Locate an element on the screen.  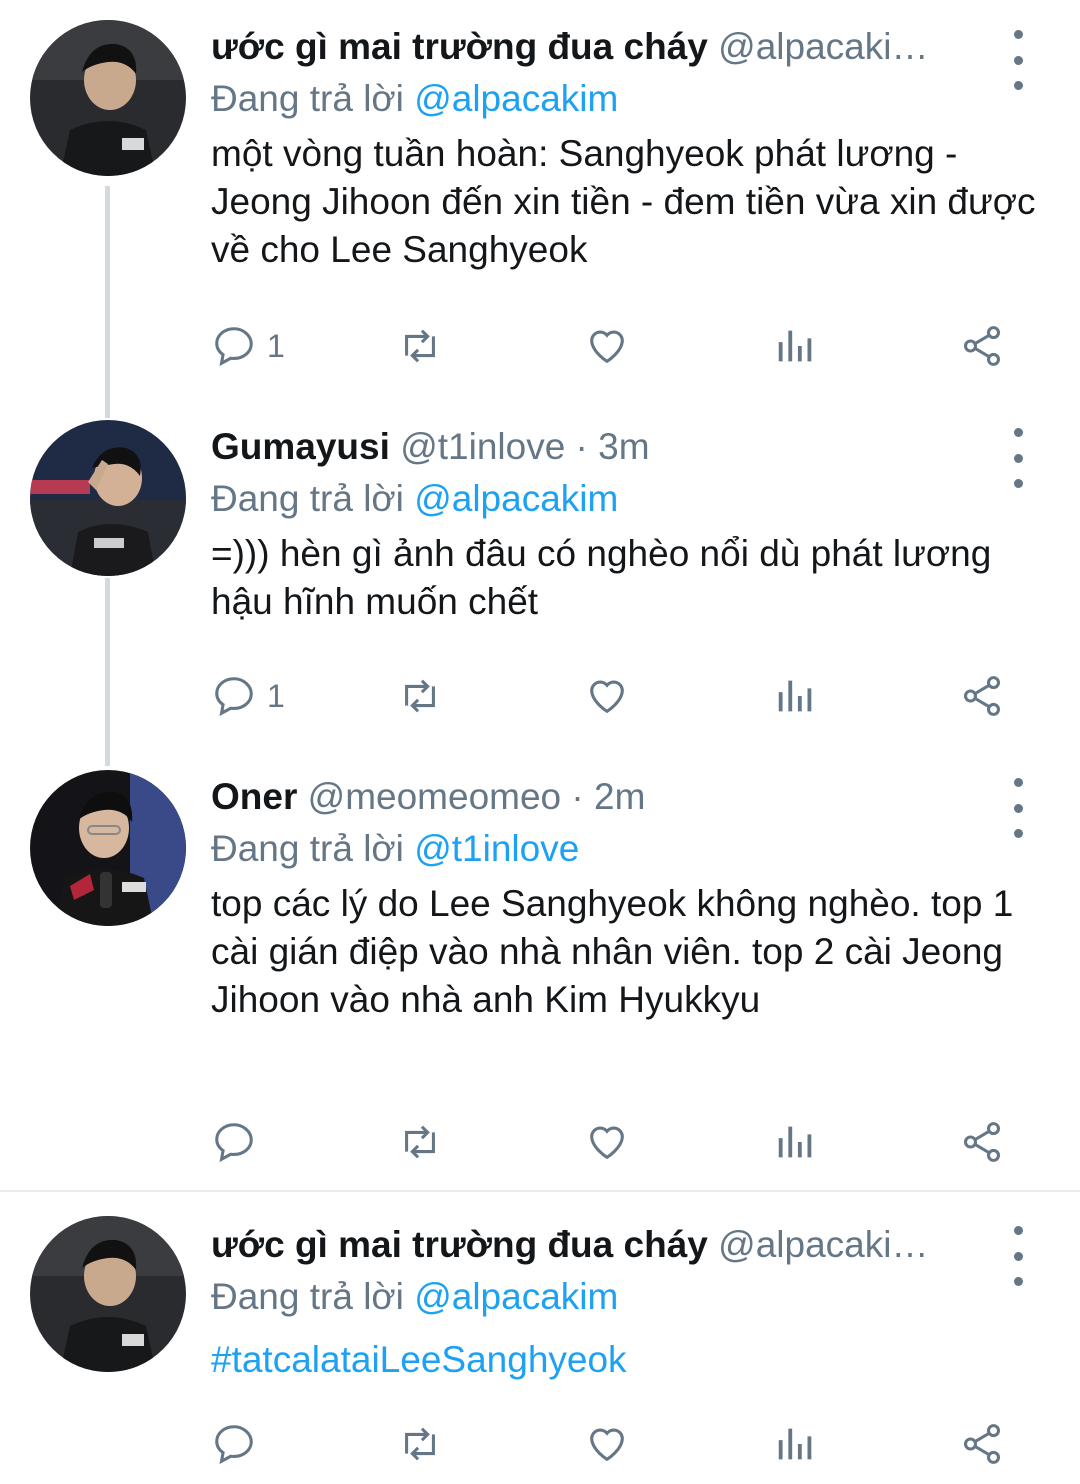
tweet-header: Gumayusi @t1inlove · 3m is located at coordinates (625, 447).